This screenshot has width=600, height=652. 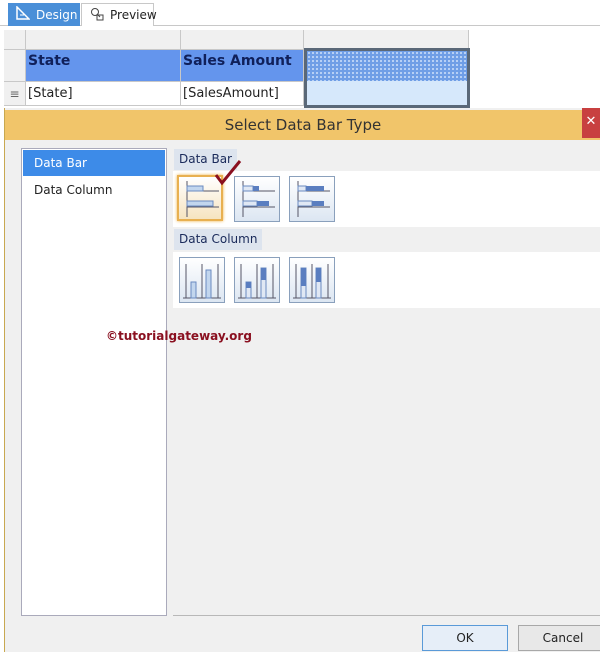 I want to click on tab-label: Preview, so click(x=133, y=15).